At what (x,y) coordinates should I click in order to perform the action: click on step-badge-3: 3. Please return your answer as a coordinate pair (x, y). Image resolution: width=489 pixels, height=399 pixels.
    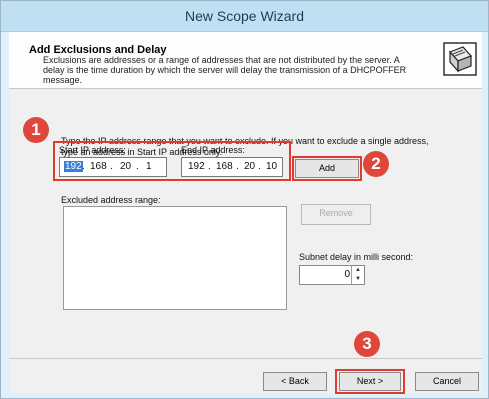
    Looking at the image, I should click on (367, 344).